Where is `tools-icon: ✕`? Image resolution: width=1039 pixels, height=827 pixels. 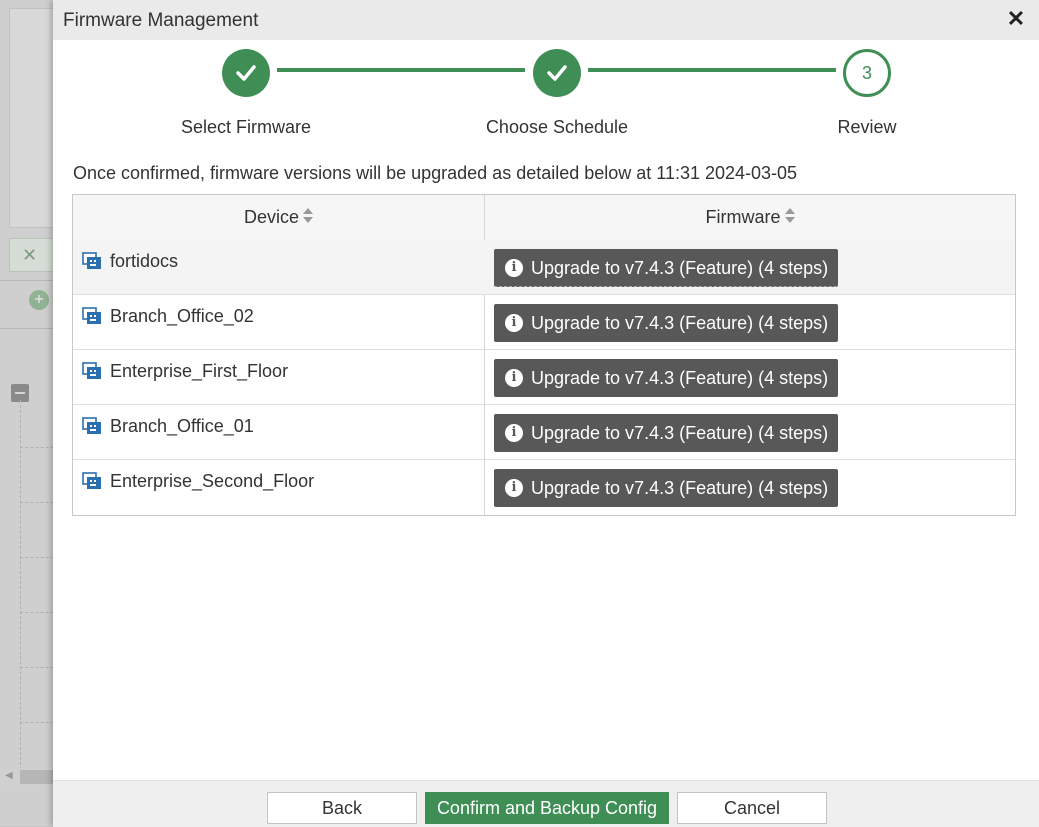
tools-icon: ✕ is located at coordinates (30, 255).